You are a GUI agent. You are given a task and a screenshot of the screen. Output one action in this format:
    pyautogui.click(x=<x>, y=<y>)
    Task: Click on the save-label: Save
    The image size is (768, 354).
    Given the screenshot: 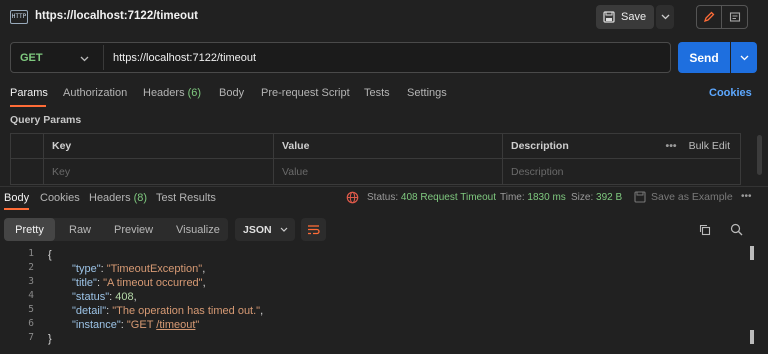 What is the action you would take?
    pyautogui.click(x=634, y=17)
    